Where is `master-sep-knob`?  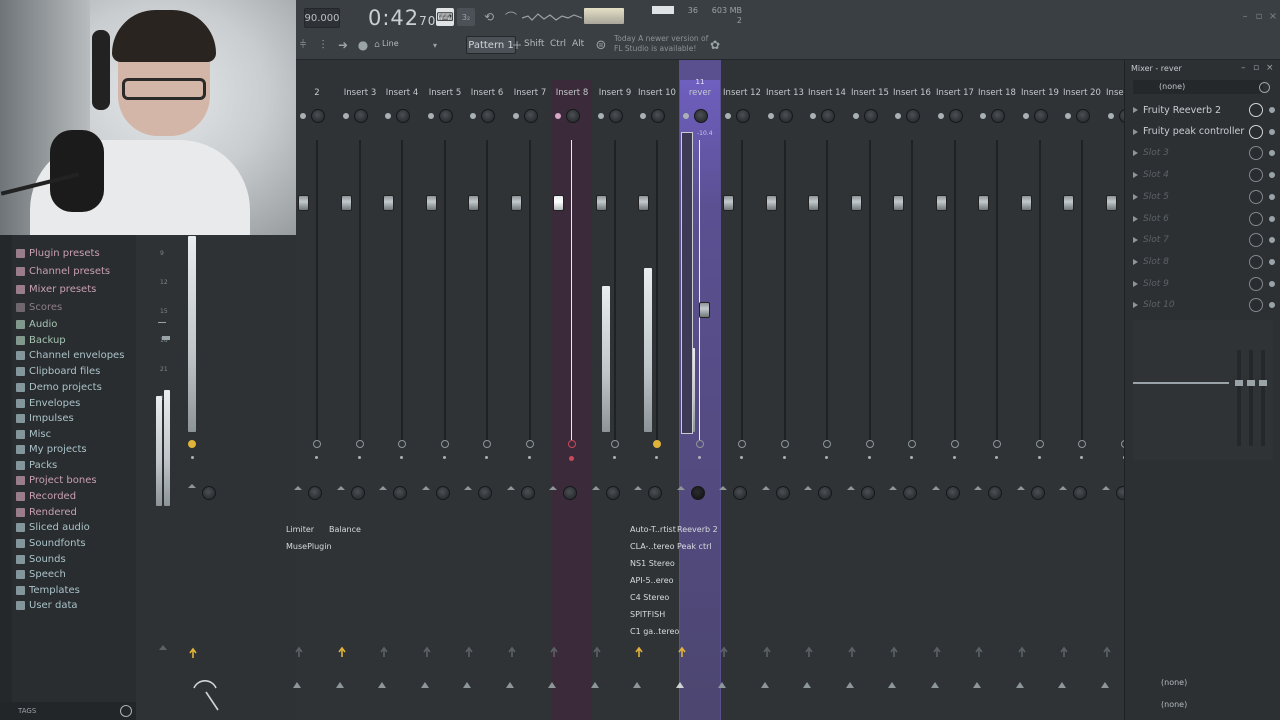 master-sep-knob is located at coordinates (209, 493).